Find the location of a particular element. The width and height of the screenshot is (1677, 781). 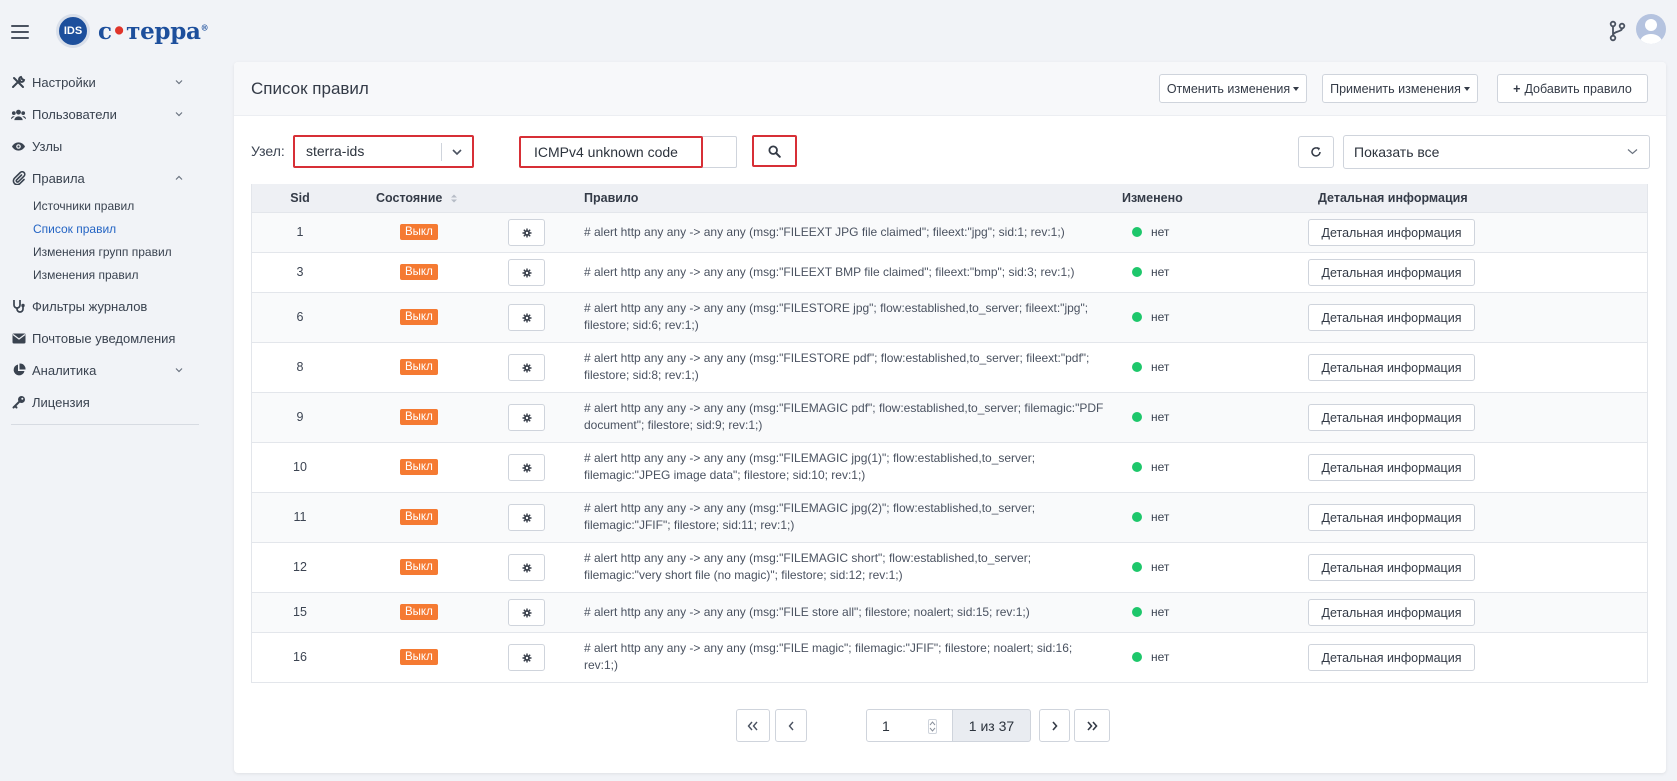

column-header-sid: Sid is located at coordinates (300, 198).